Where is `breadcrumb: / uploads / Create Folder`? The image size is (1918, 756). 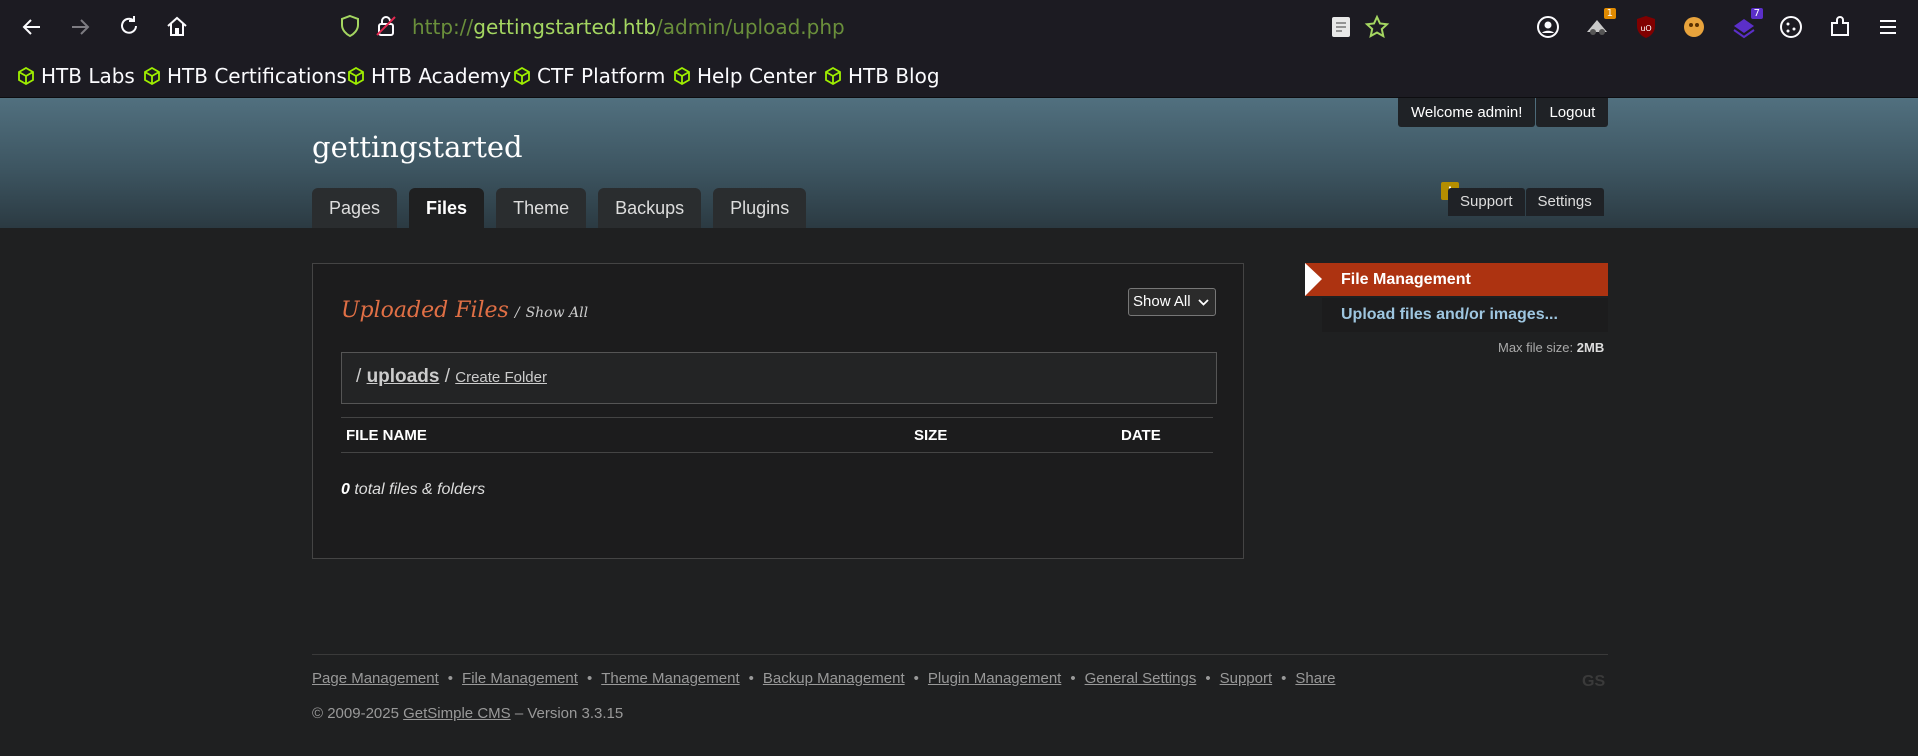 breadcrumb: / uploads / Create Folder is located at coordinates (779, 378).